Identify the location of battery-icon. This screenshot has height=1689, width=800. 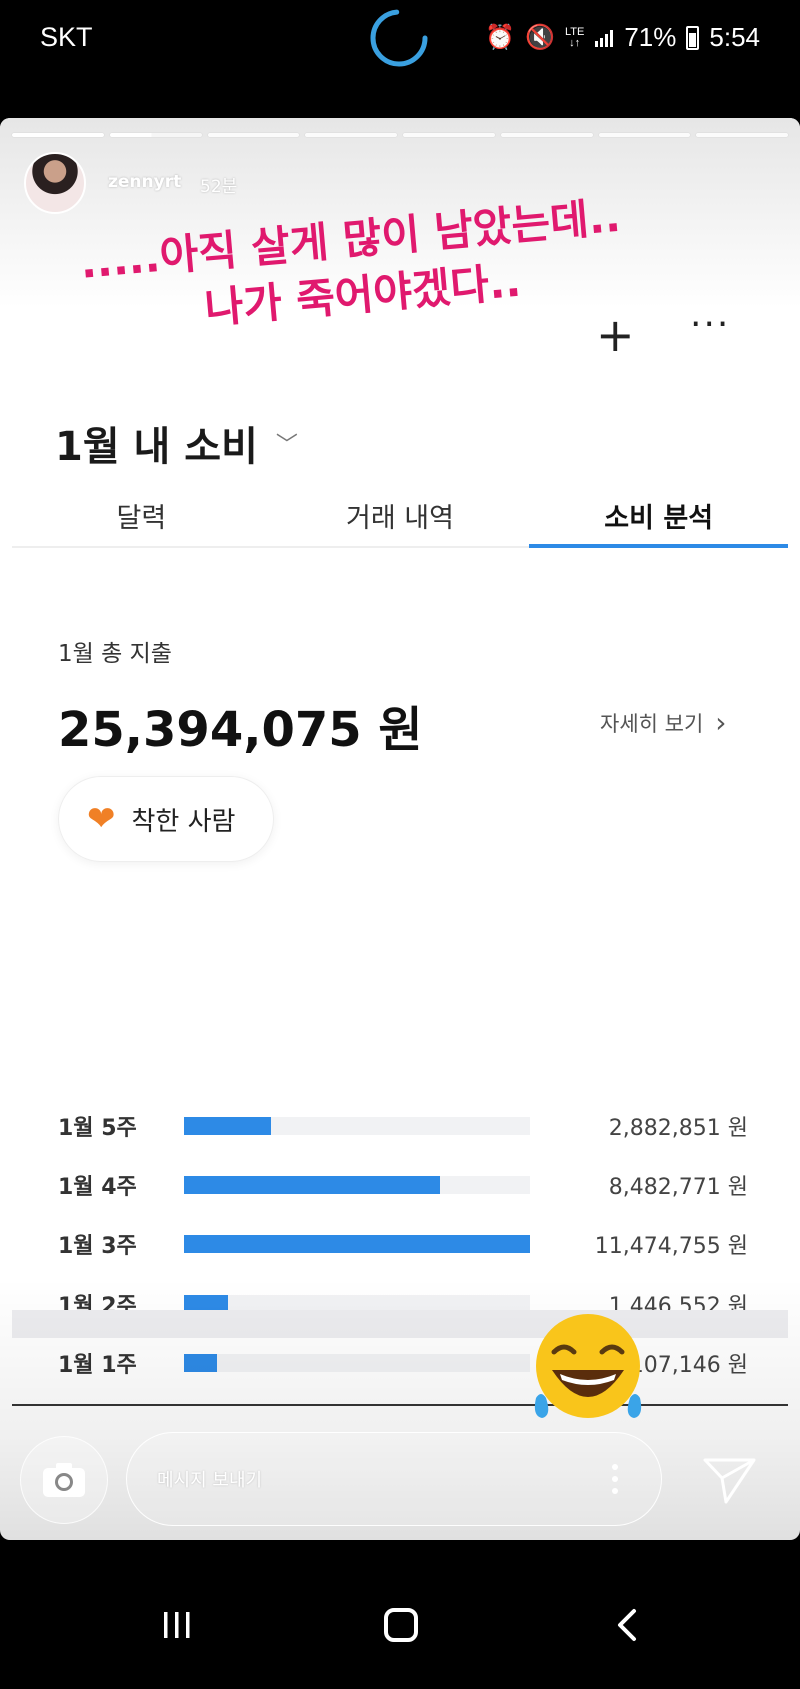
(693, 37).